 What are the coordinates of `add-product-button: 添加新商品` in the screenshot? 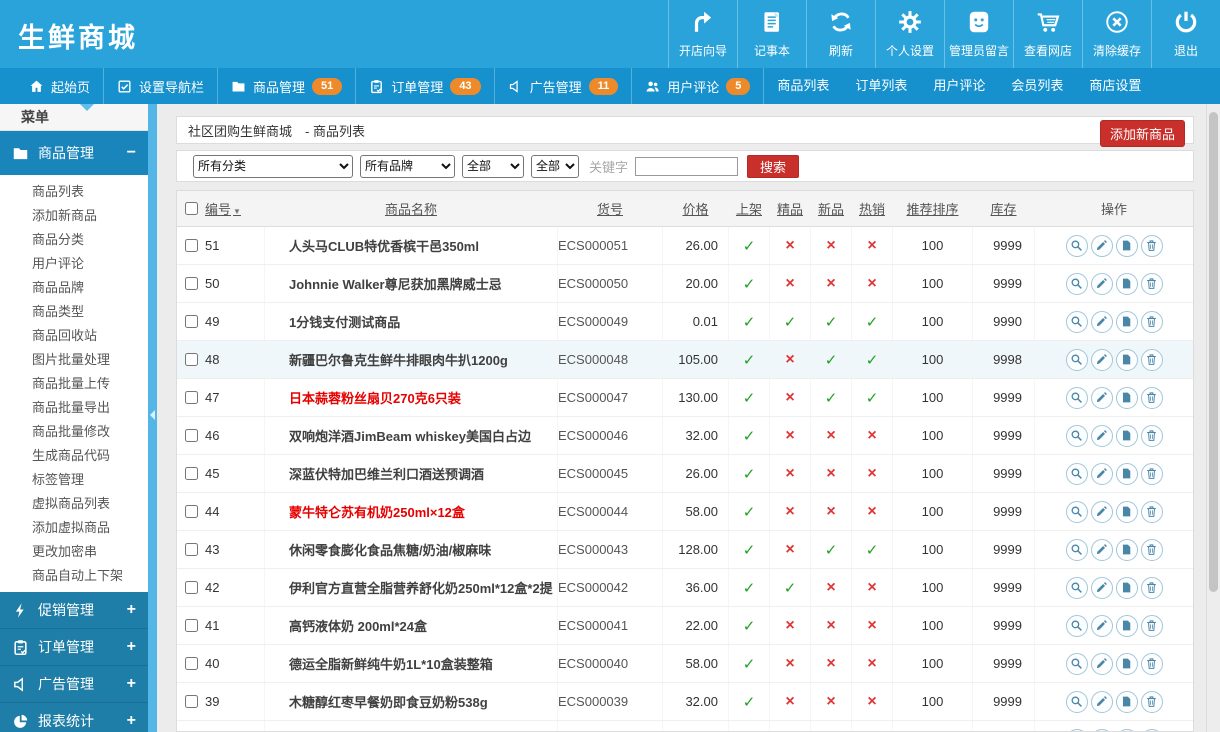 It's located at (1142, 133).